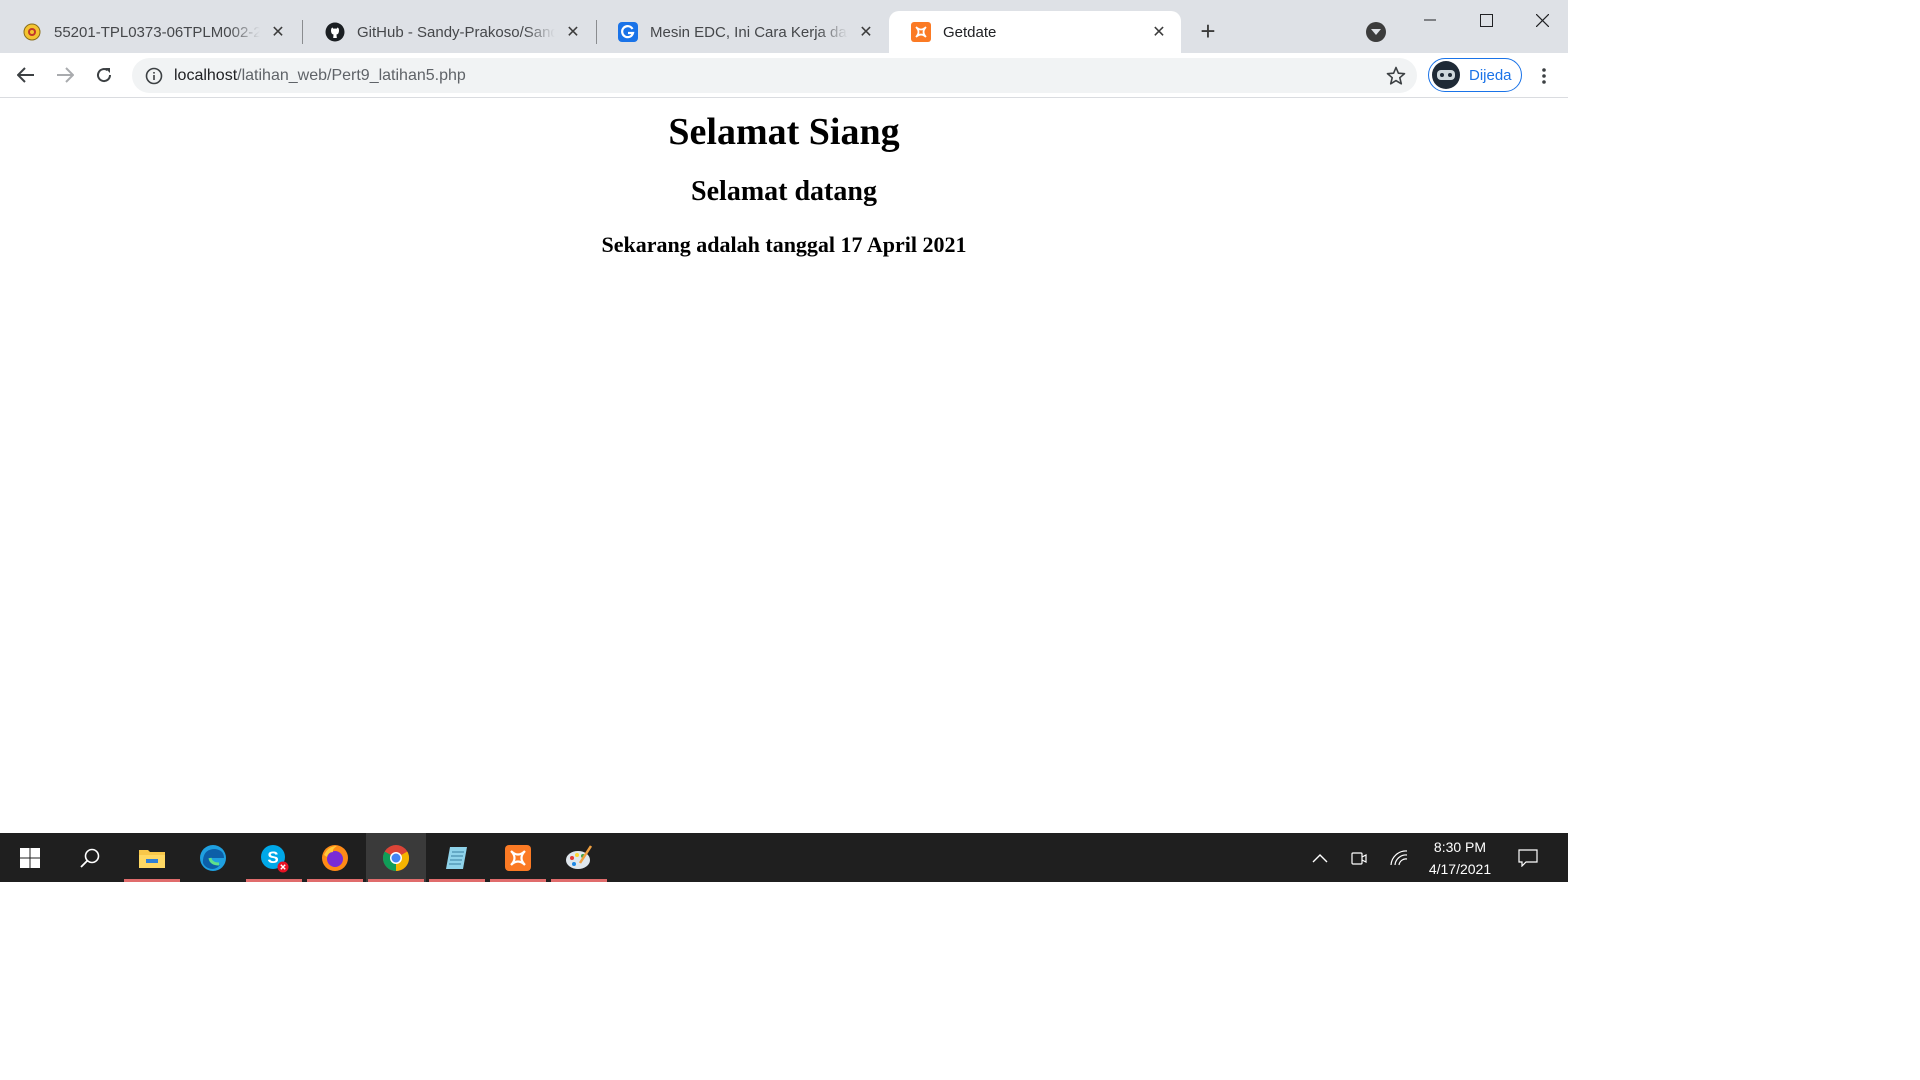 This screenshot has width=1920, height=1080. I want to click on taskbar-chrome, so click(396, 857).